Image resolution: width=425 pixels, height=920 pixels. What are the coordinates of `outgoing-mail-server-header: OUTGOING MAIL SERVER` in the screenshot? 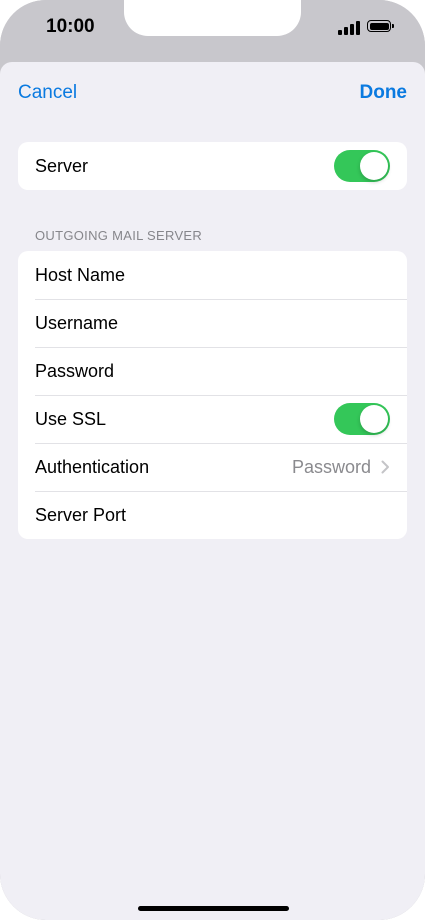 It's located at (119, 235).